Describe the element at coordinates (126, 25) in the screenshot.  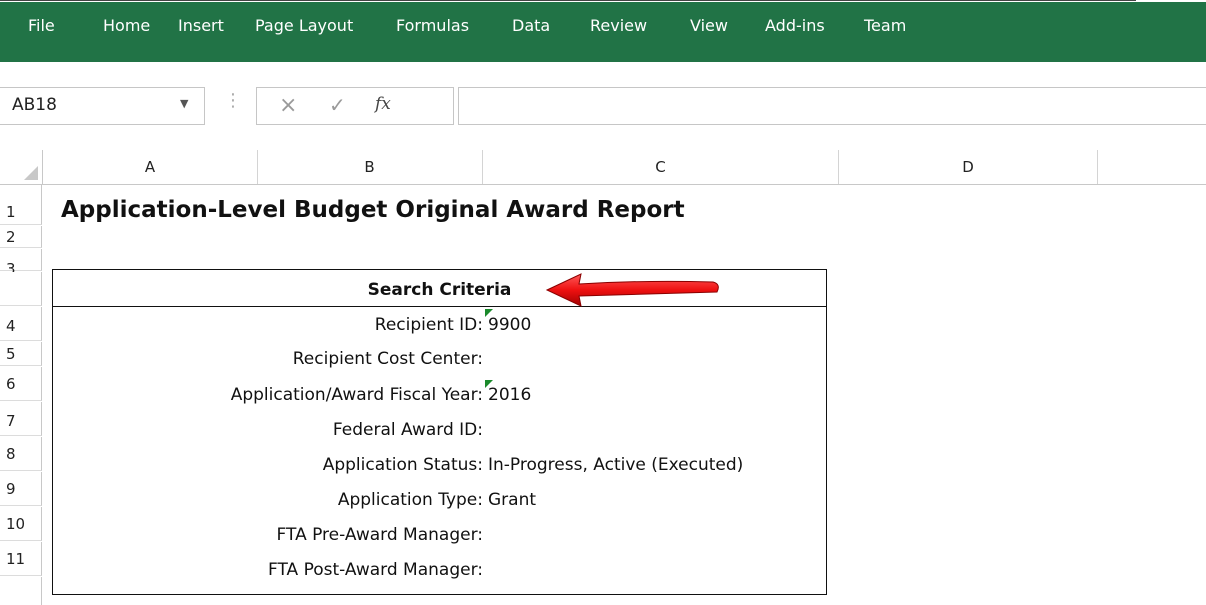
I see `tab-home: Home` at that location.